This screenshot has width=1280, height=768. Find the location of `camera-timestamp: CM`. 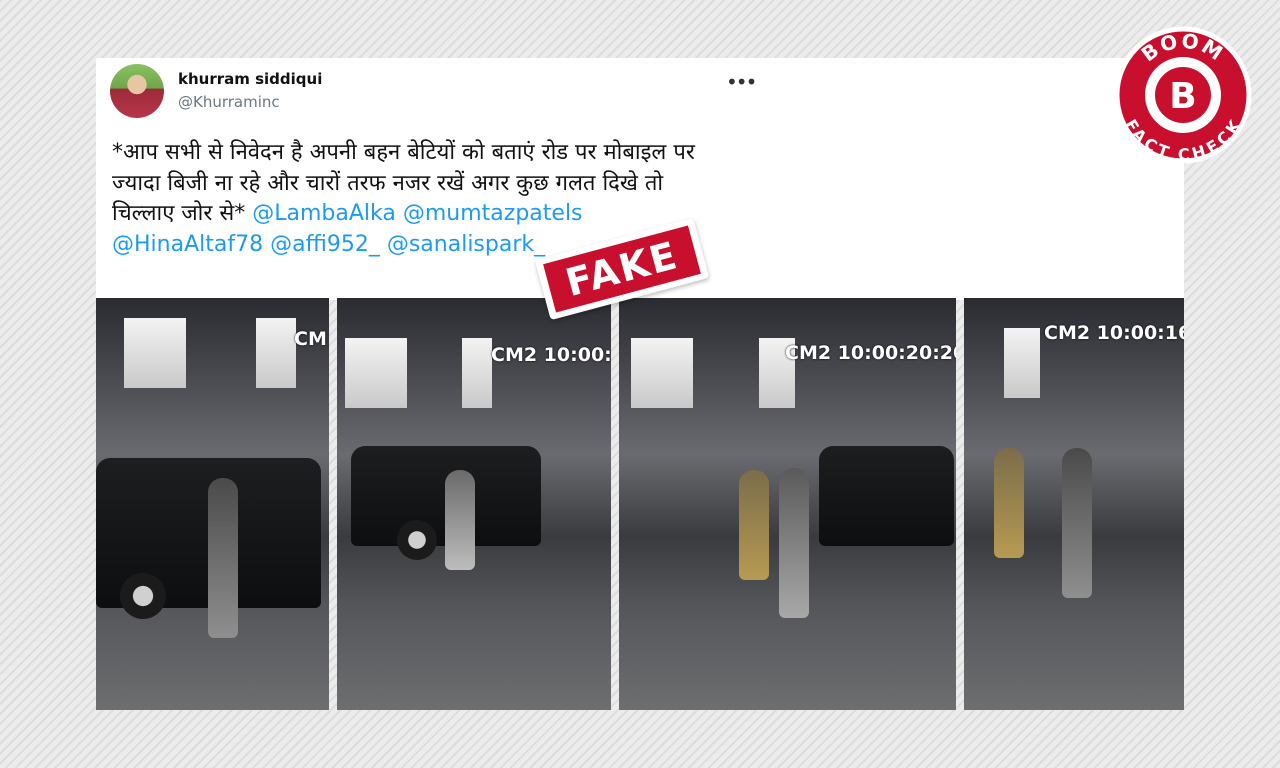

camera-timestamp: CM is located at coordinates (310, 339).